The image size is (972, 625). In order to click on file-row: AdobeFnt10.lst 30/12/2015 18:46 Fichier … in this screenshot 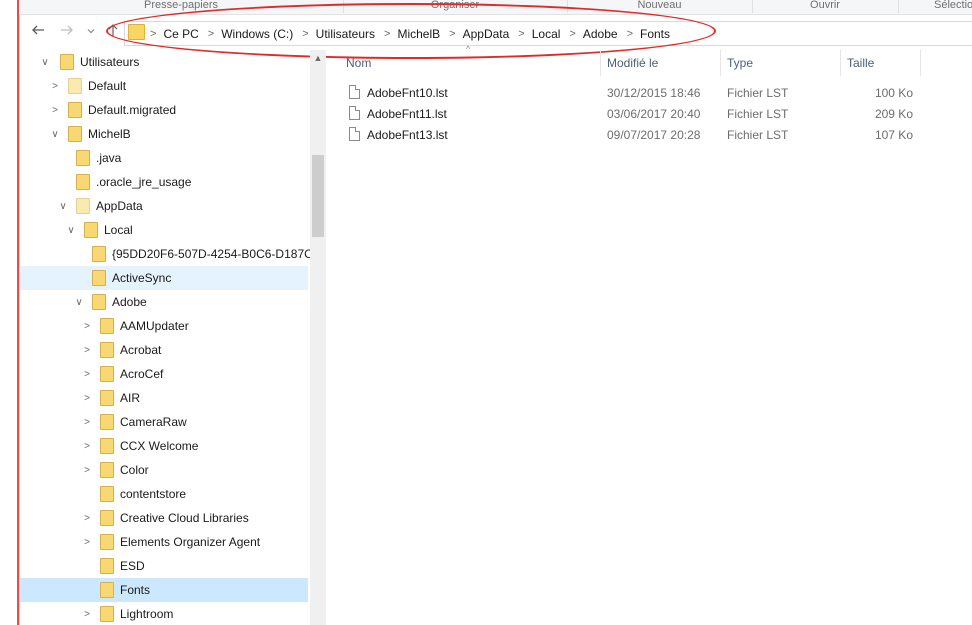, I will do `click(631, 93)`.